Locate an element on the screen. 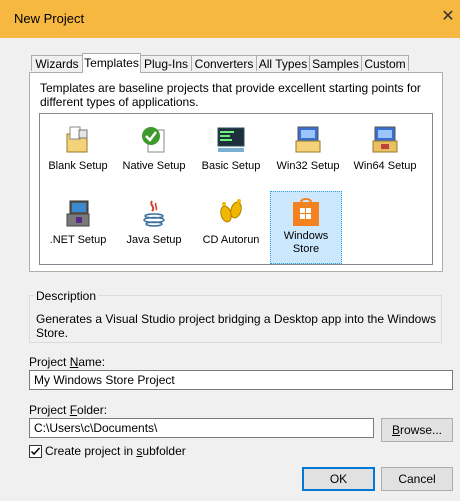 The width and height of the screenshot is (460, 501). template-label: Win64 Setup is located at coordinates (385, 166).